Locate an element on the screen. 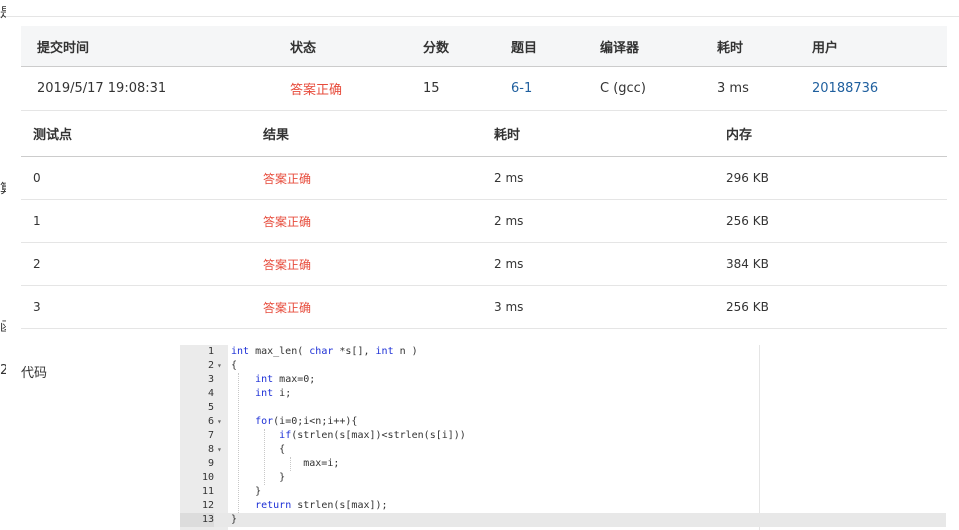  testcase-id: 0 is located at coordinates (37, 178).